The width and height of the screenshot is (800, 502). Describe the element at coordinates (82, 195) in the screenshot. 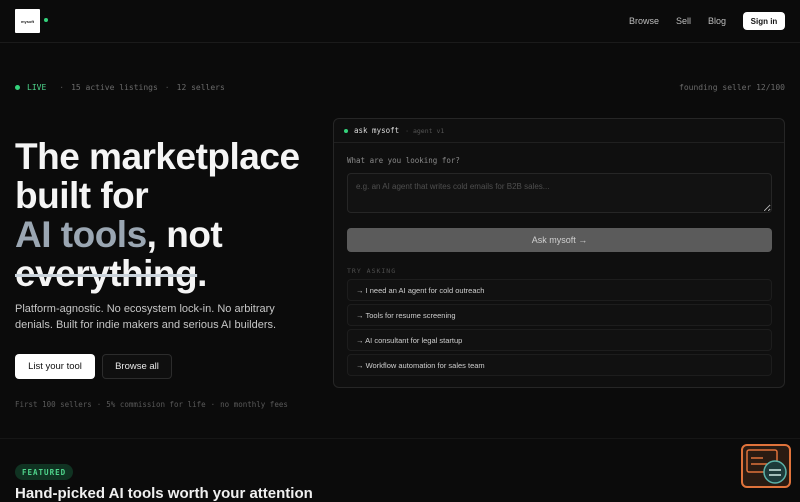

I see `hero-title-line2: built for` at that location.